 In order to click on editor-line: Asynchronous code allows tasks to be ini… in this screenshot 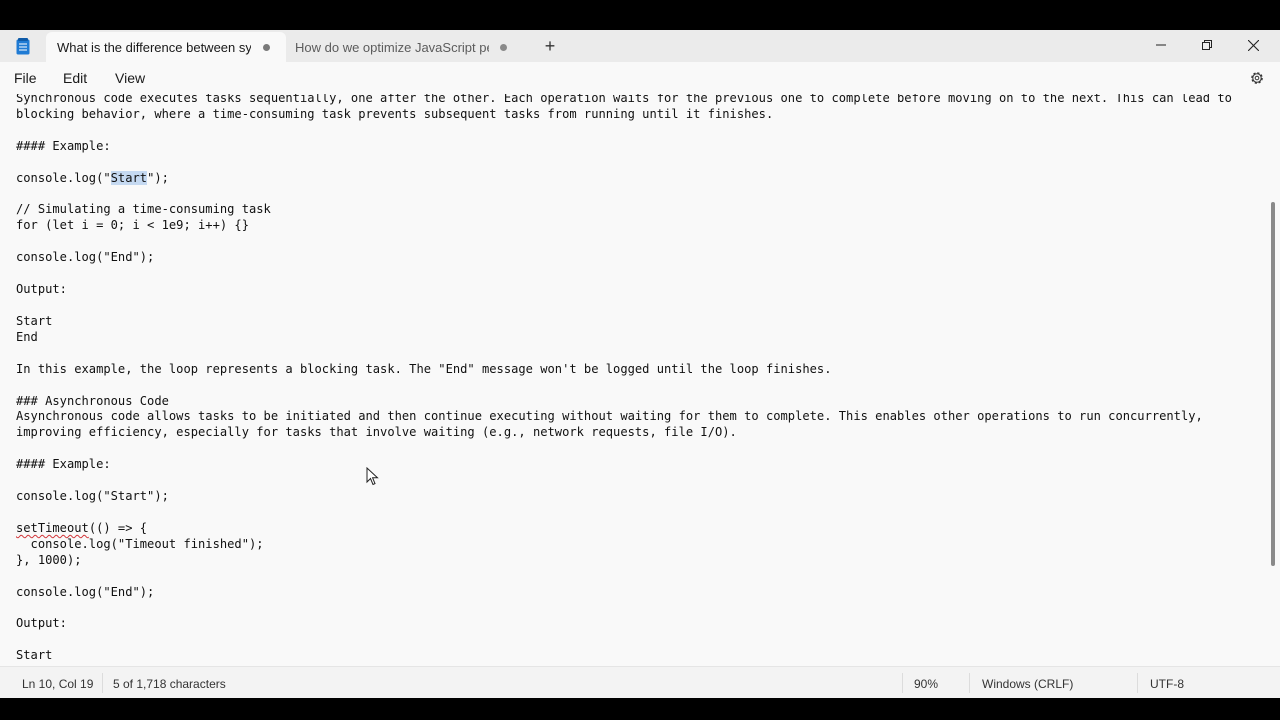, I will do `click(609, 416)`.